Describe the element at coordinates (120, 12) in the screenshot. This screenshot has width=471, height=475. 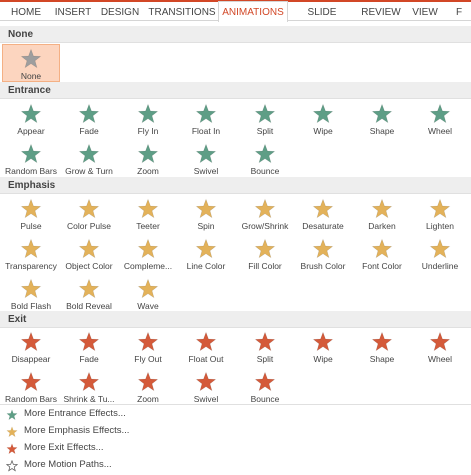
I see `tab-design: DESIGN` at that location.